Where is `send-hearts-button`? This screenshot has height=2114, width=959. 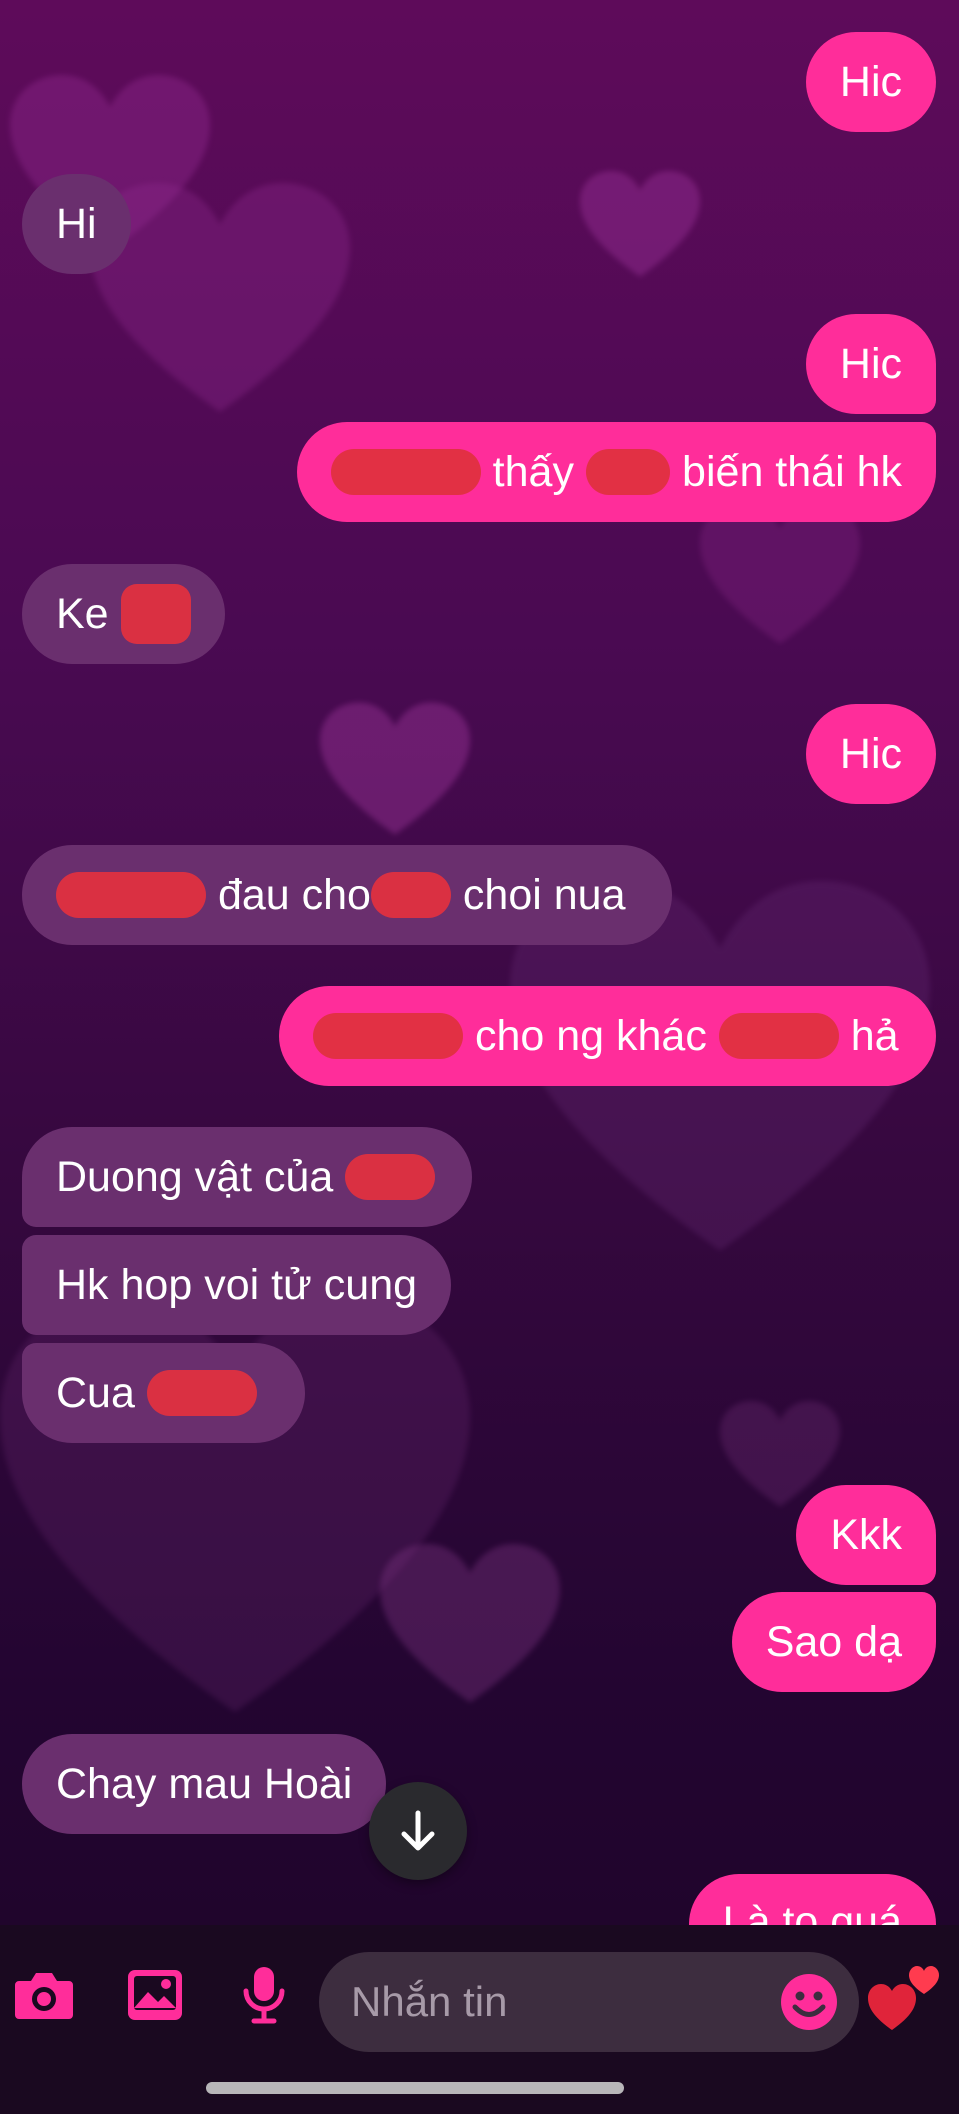
send-hearts-button is located at coordinates (906, 1998).